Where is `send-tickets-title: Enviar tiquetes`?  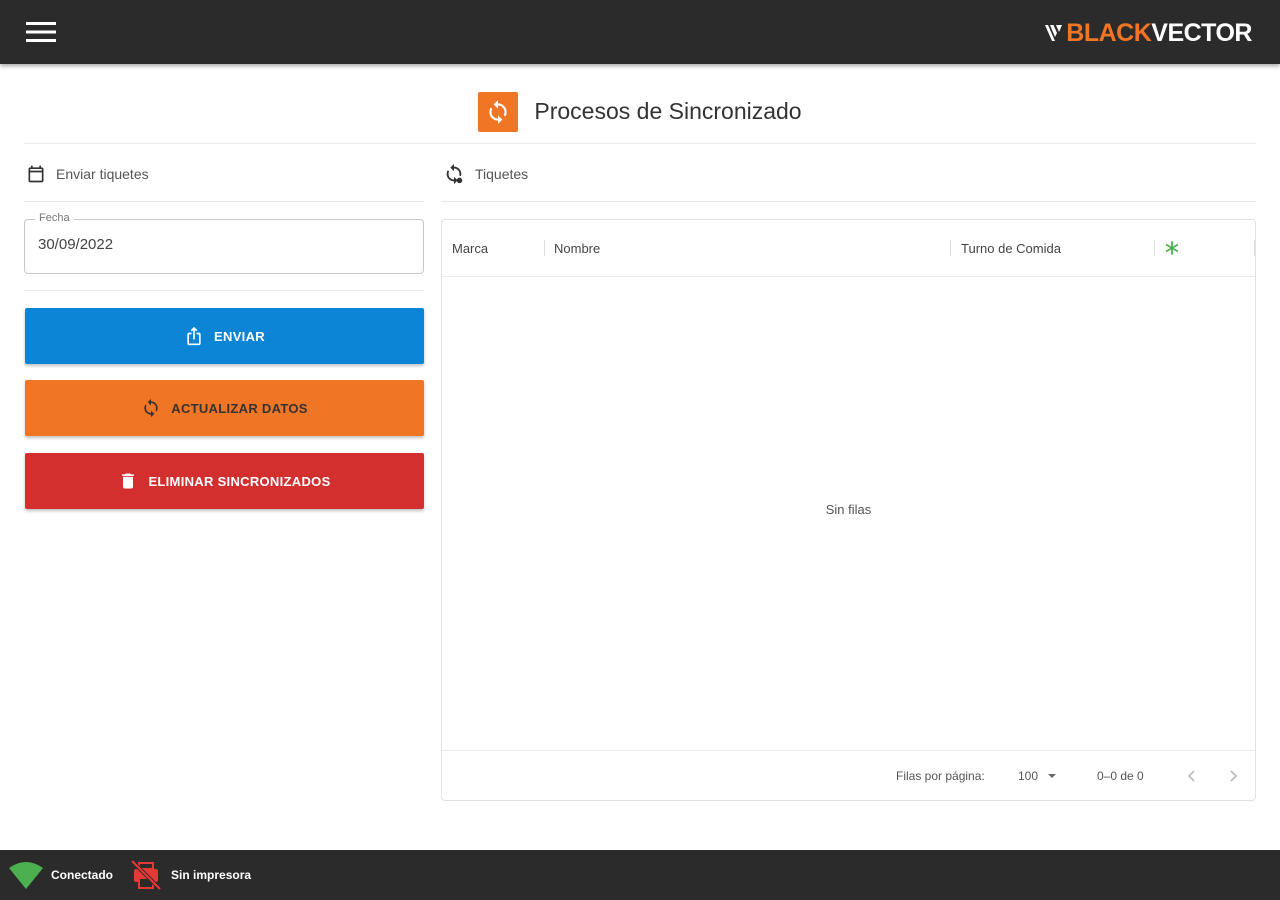
send-tickets-title: Enviar tiquetes is located at coordinates (102, 173).